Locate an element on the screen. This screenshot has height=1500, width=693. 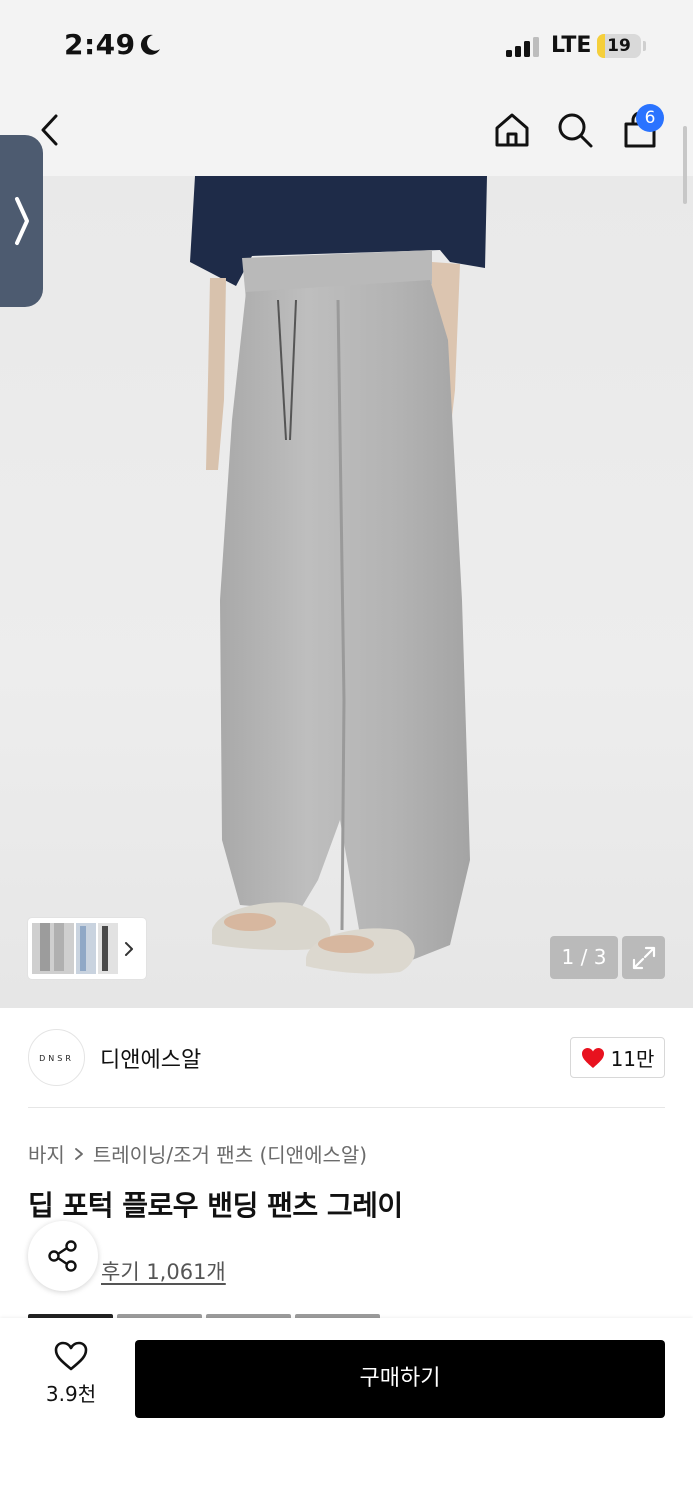
share-button is located at coordinates (63, 1256).